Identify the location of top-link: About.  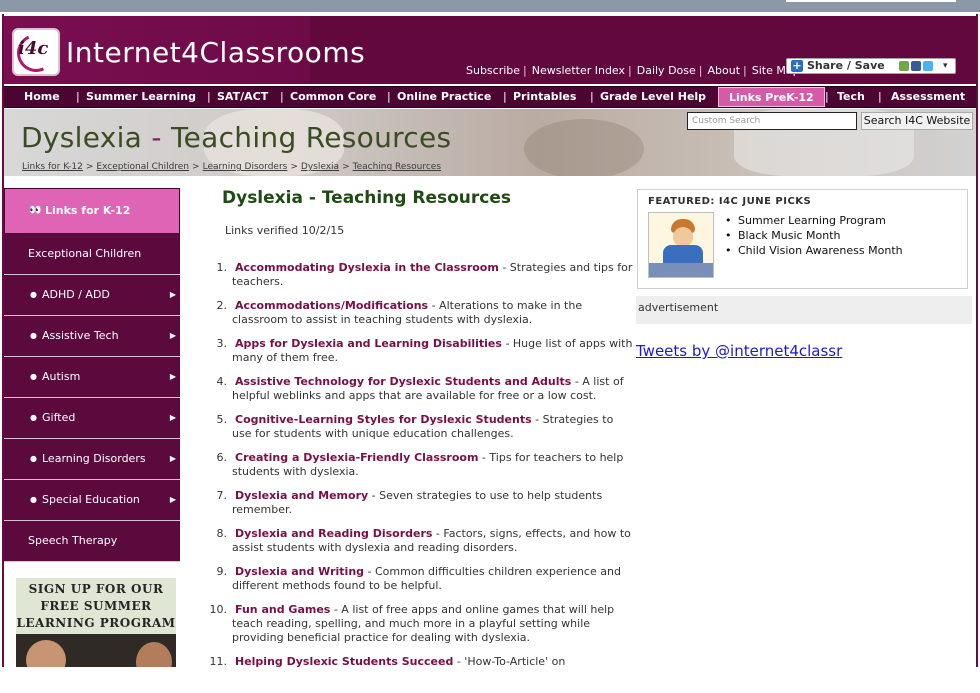
(723, 70).